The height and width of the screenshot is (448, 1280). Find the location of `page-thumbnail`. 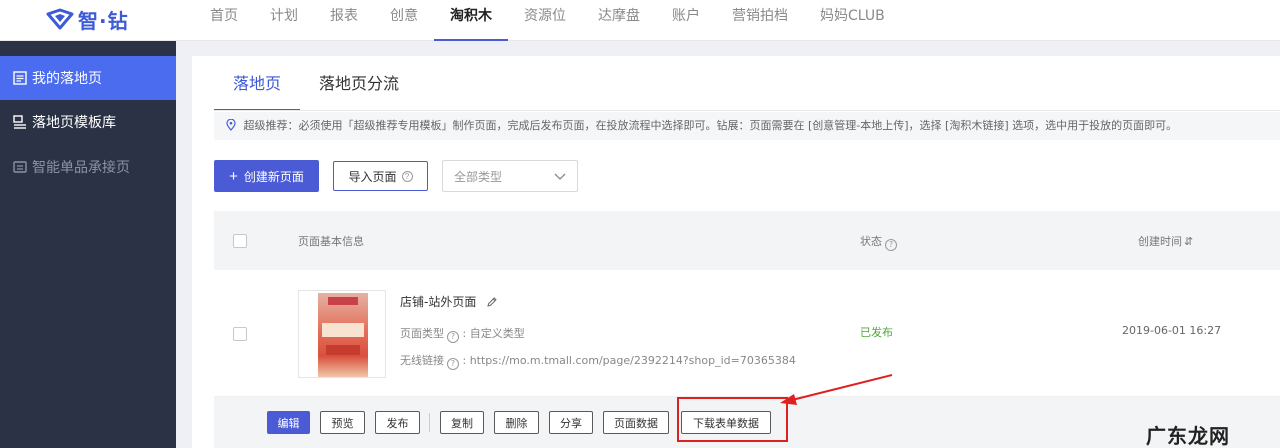

page-thumbnail is located at coordinates (342, 334).